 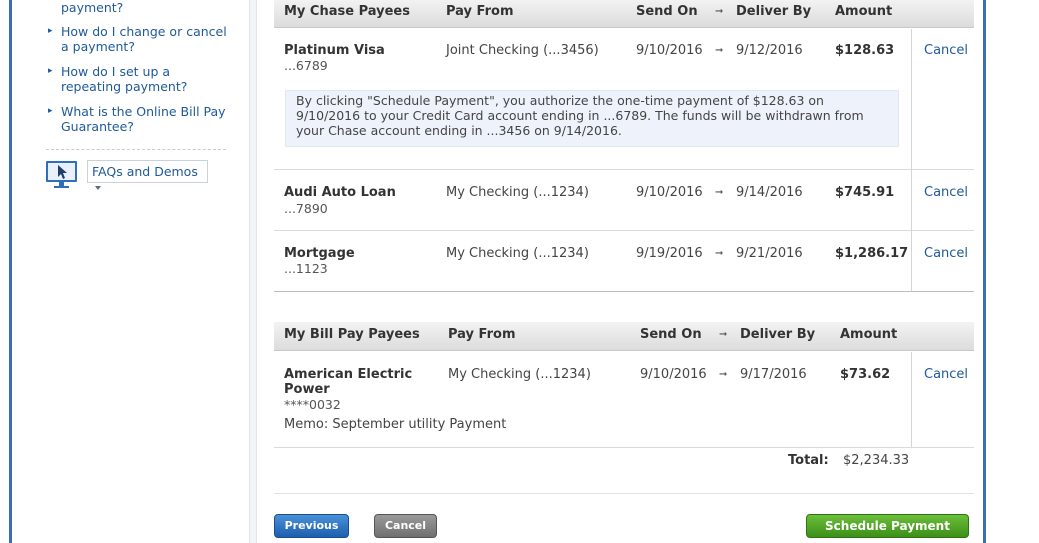 I want to click on deliver-by-date: 9/14/2016, so click(x=769, y=192).